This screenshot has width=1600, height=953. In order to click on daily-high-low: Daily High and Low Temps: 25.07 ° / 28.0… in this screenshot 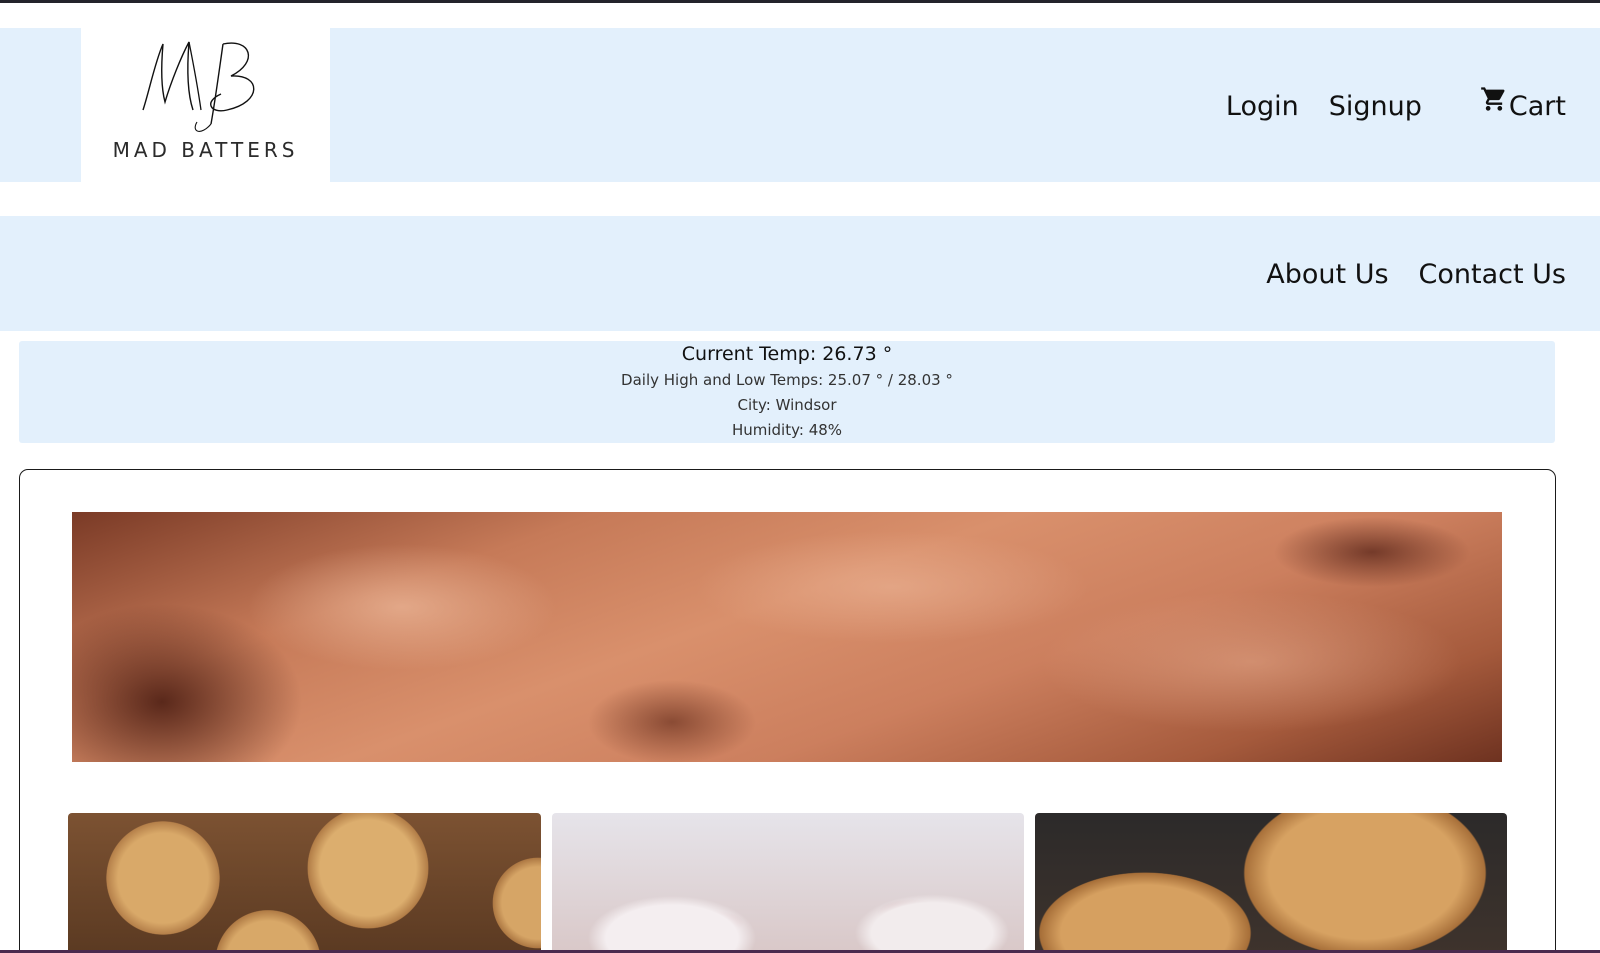, I will do `click(787, 380)`.